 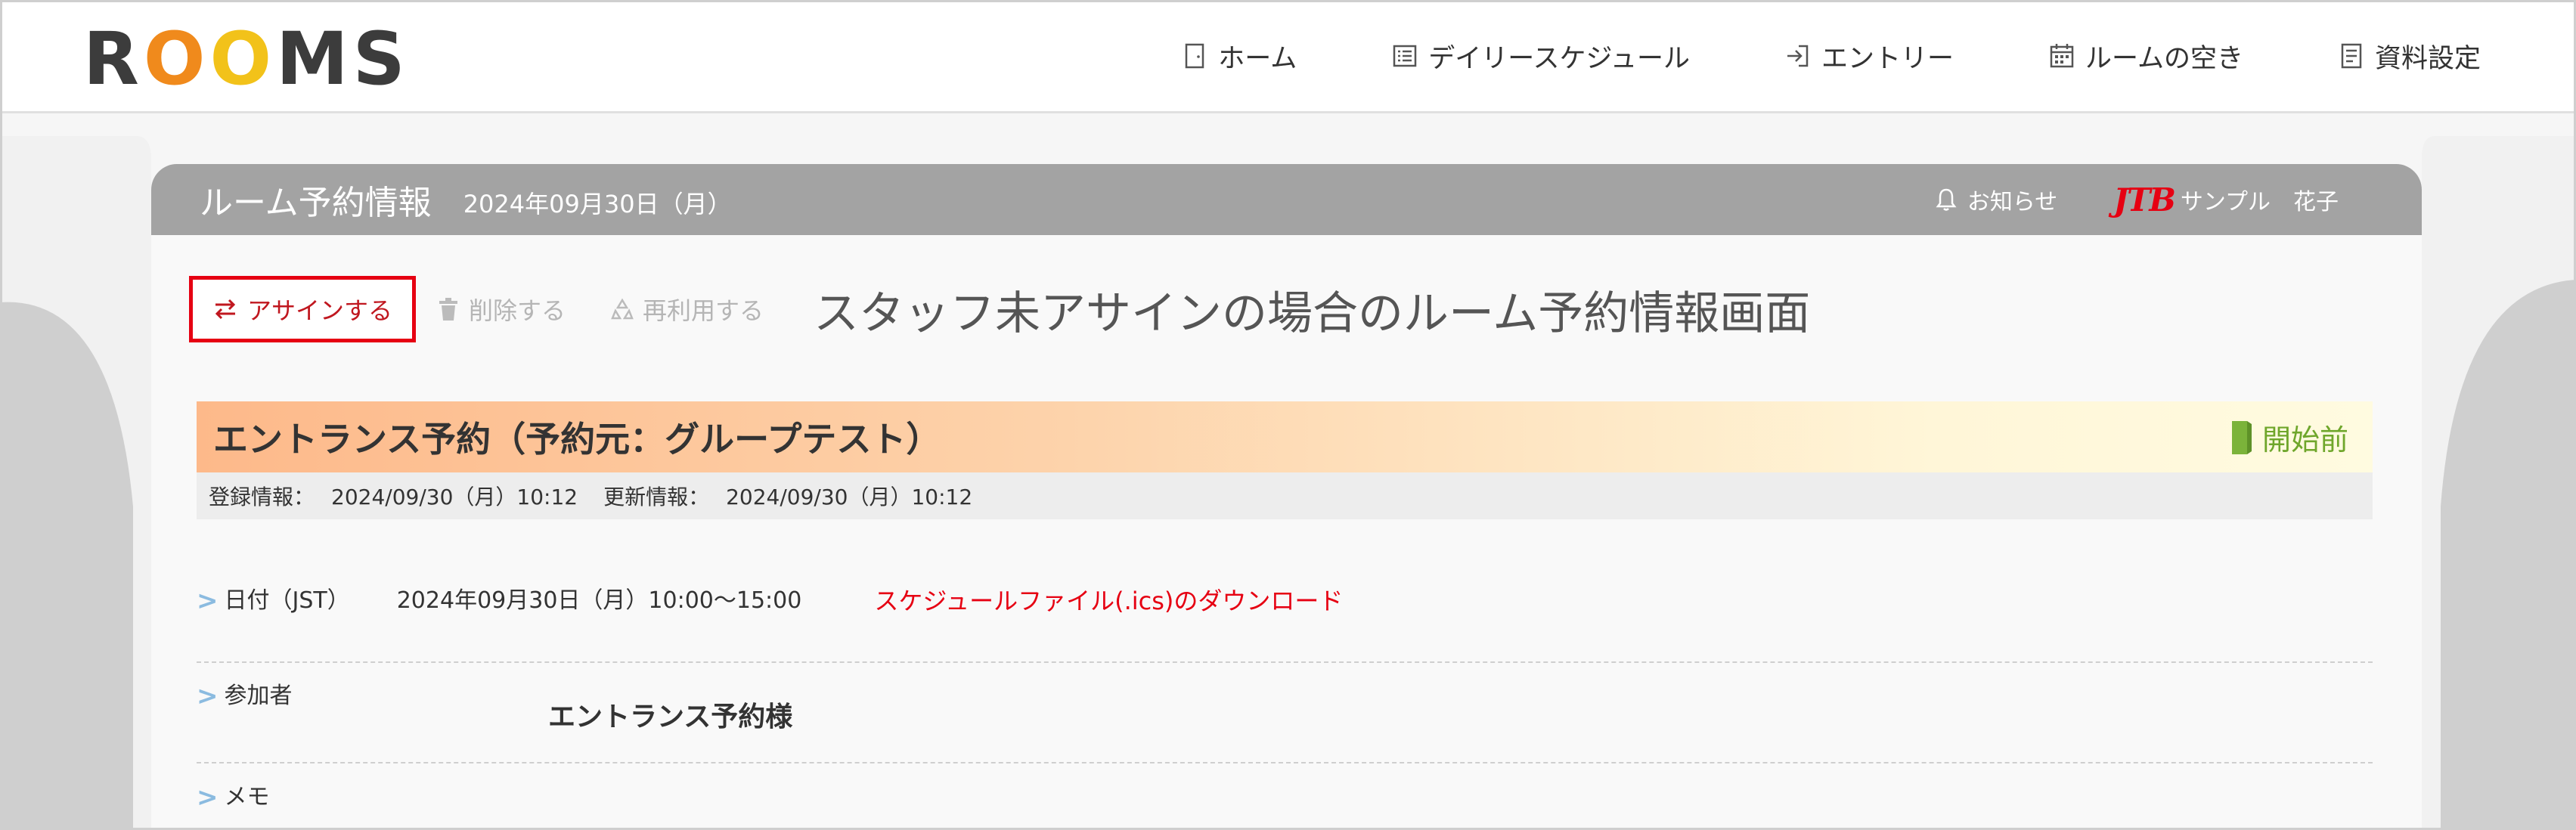 I want to click on reuse-button: 再利用する, so click(x=687, y=309).